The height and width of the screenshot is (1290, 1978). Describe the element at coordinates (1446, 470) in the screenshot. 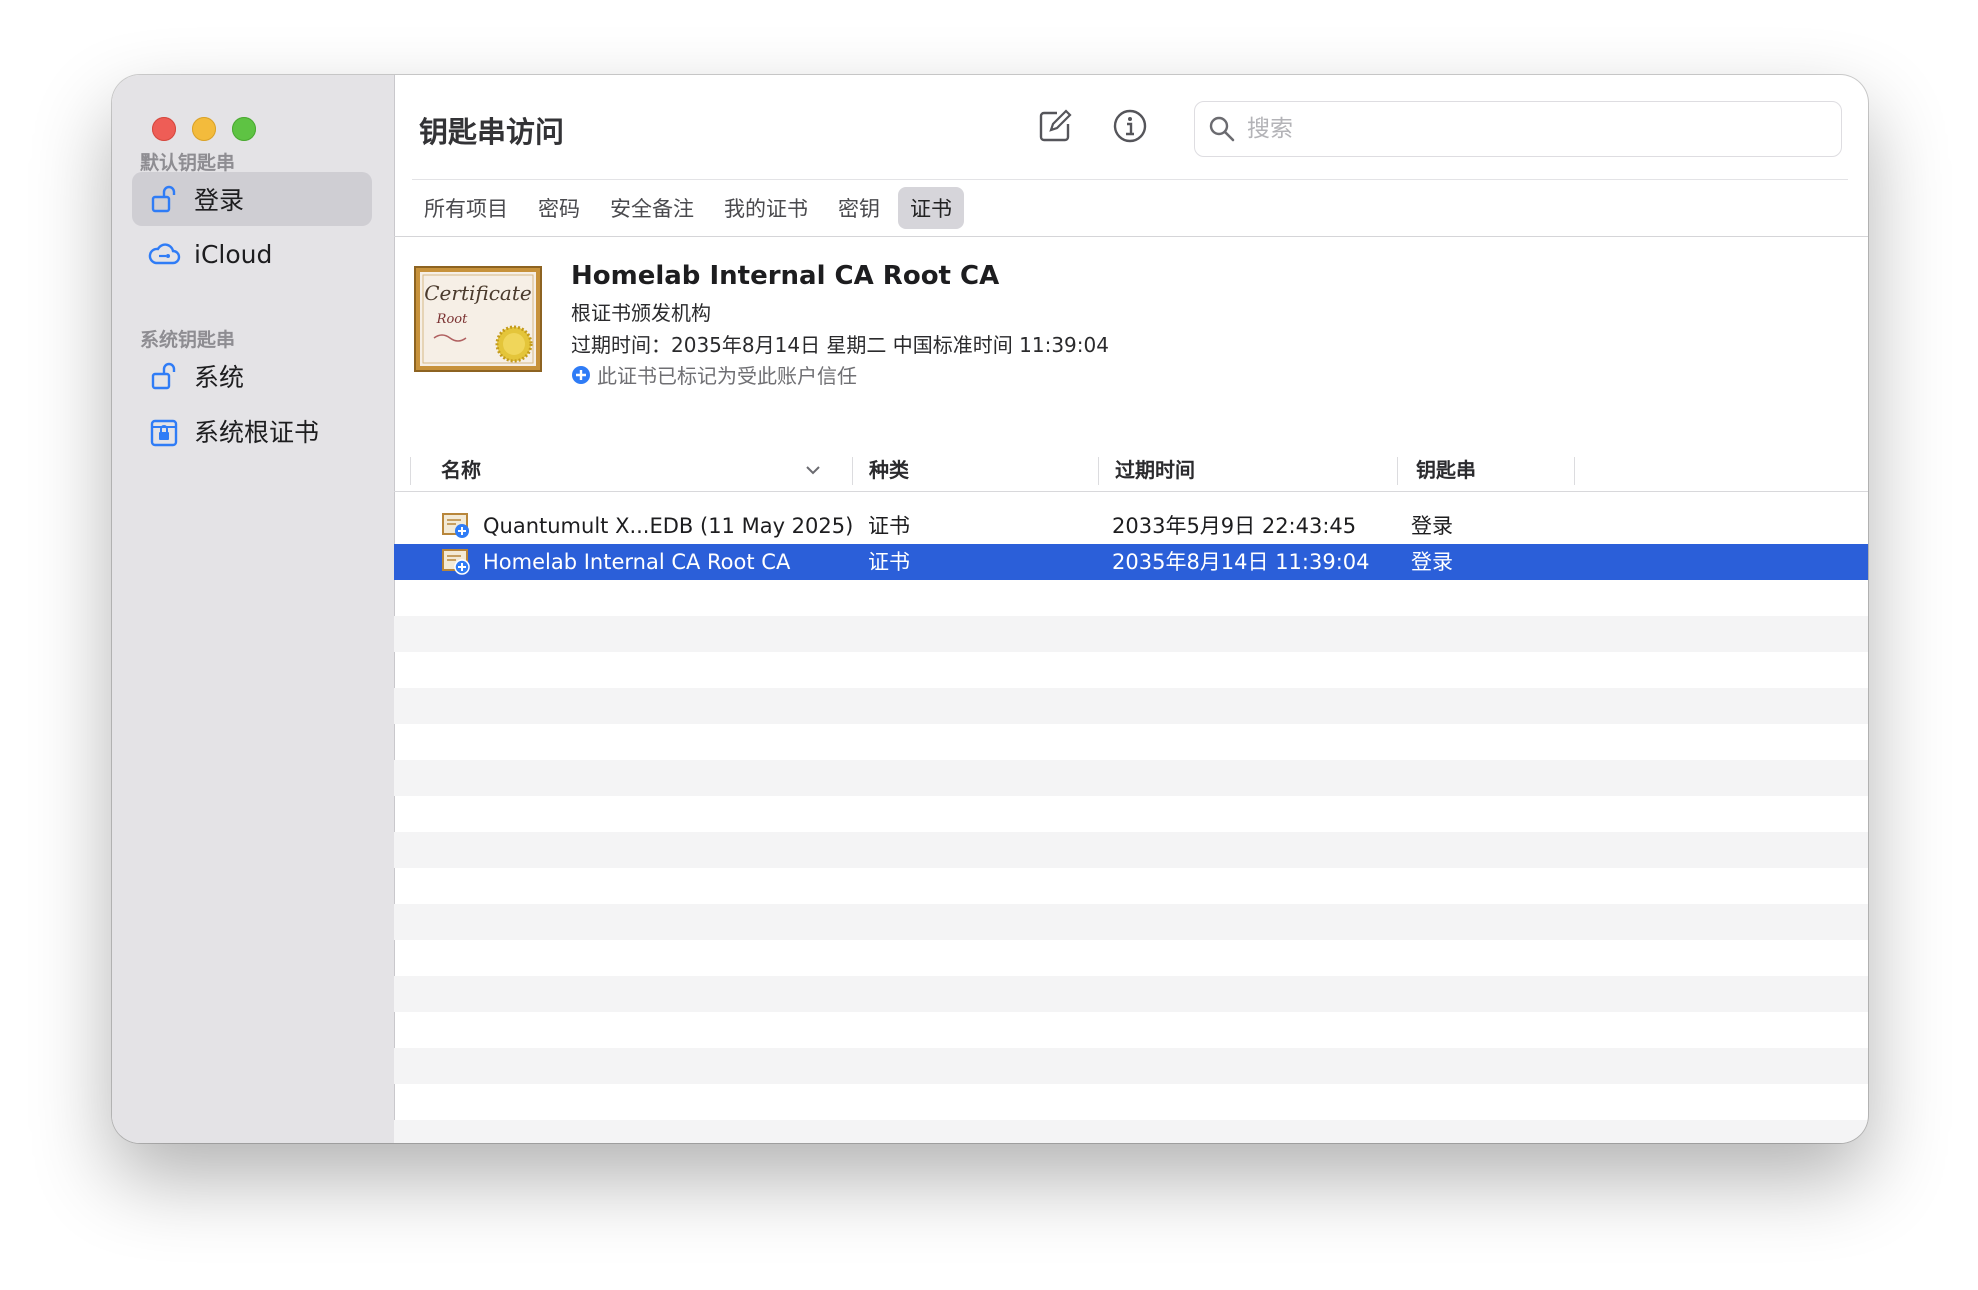

I see `column-header-keychain: 钥匙串` at that location.